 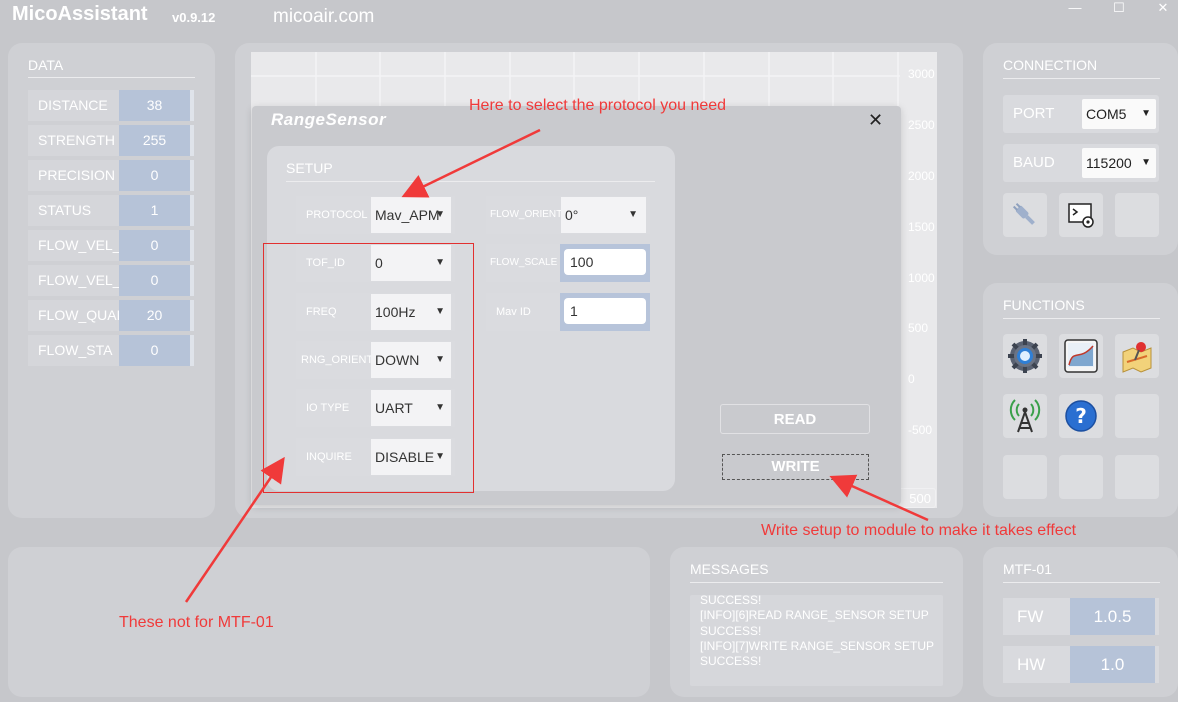 I want to click on not-for-arrow, so click(x=234, y=529).